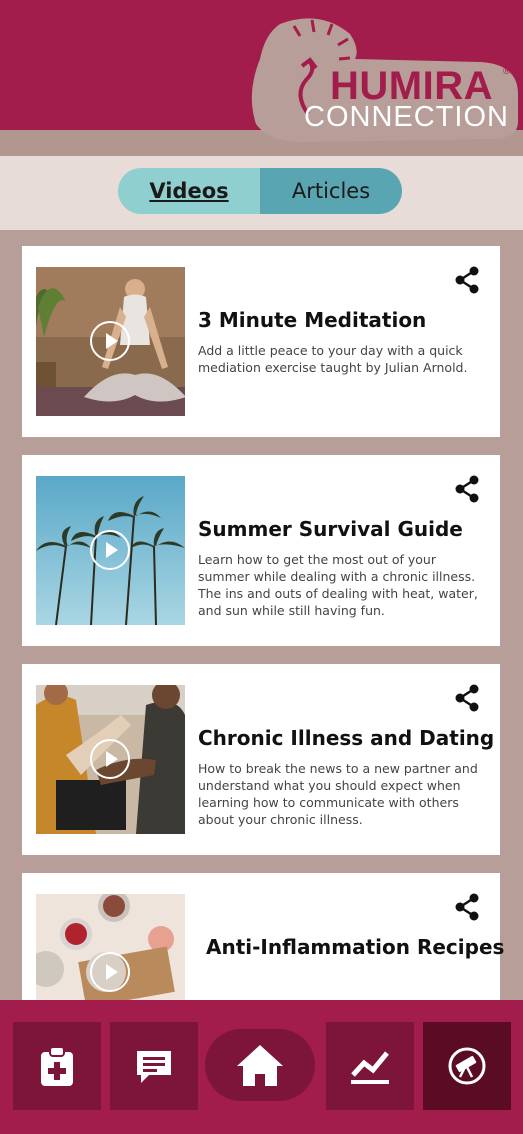 The height and width of the screenshot is (1134, 523). I want to click on clipboard-medical-icon, so click(57, 1066).